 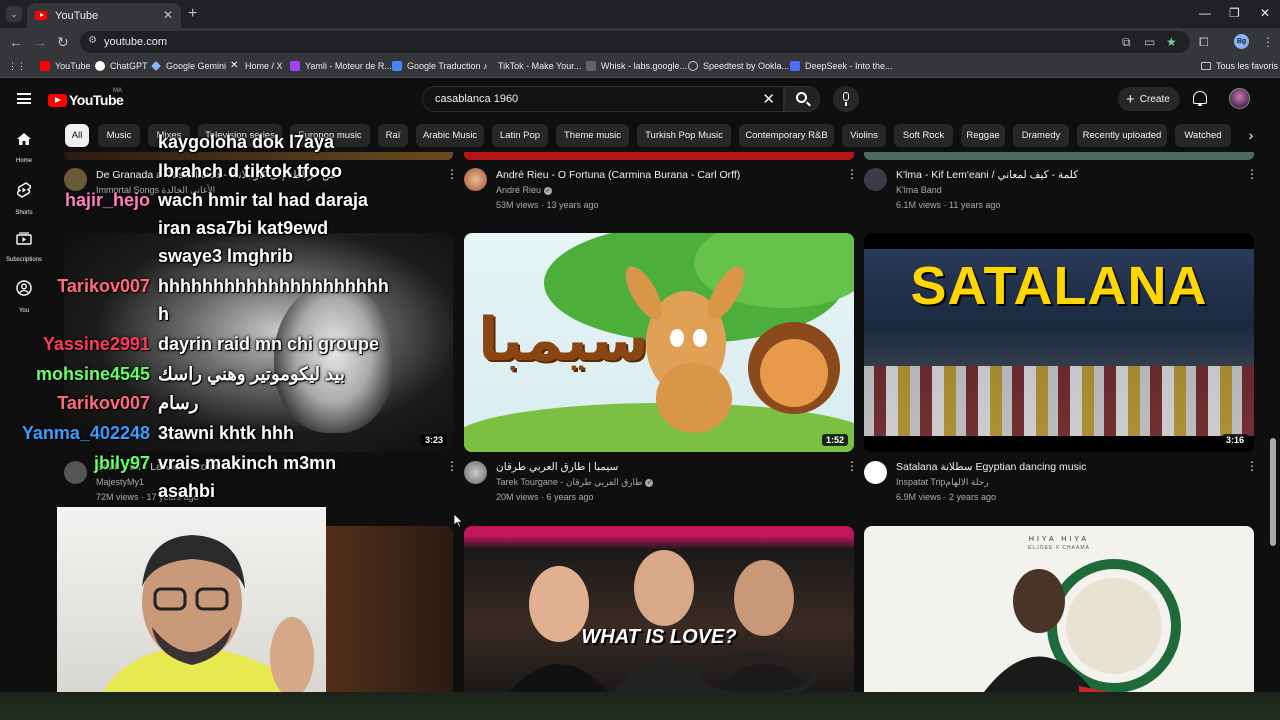 I want to click on omnibox, so click(x=635, y=42).